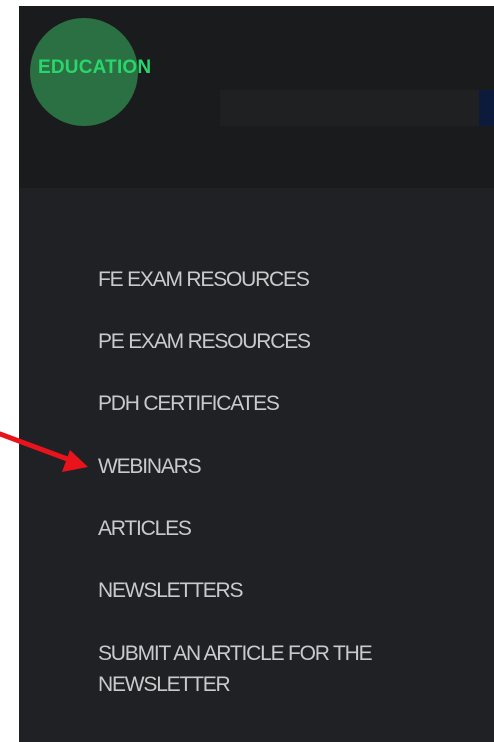 The image size is (494, 742). What do you see at coordinates (278, 528) in the screenshot?
I see `menu-item-articles: ARTICLES` at bounding box center [278, 528].